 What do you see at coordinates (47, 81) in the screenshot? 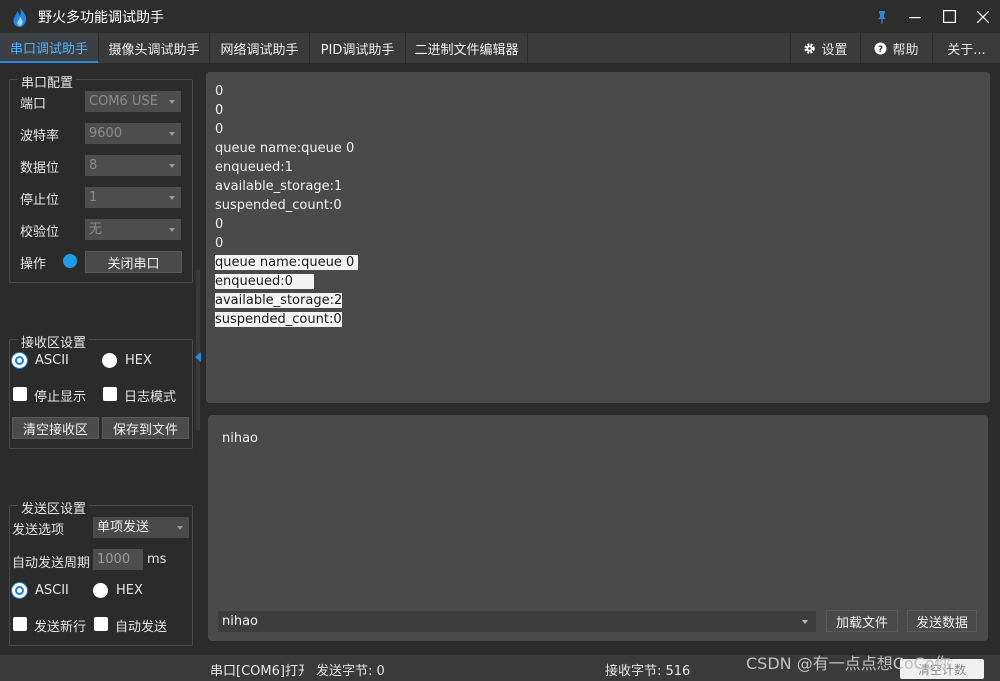
I see `serial-config-title: 串口配置` at bounding box center [47, 81].